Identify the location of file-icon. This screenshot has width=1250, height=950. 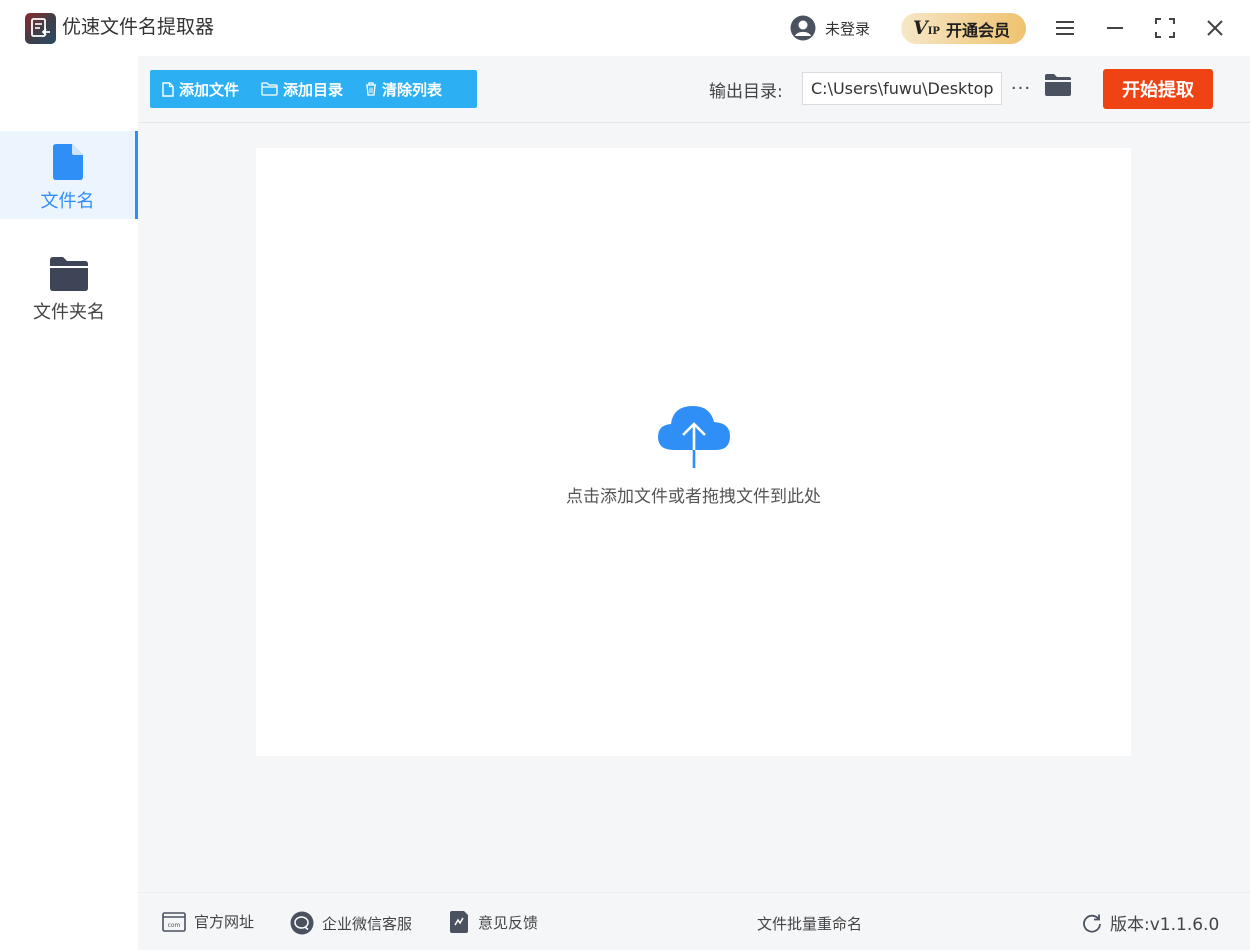
(67, 162).